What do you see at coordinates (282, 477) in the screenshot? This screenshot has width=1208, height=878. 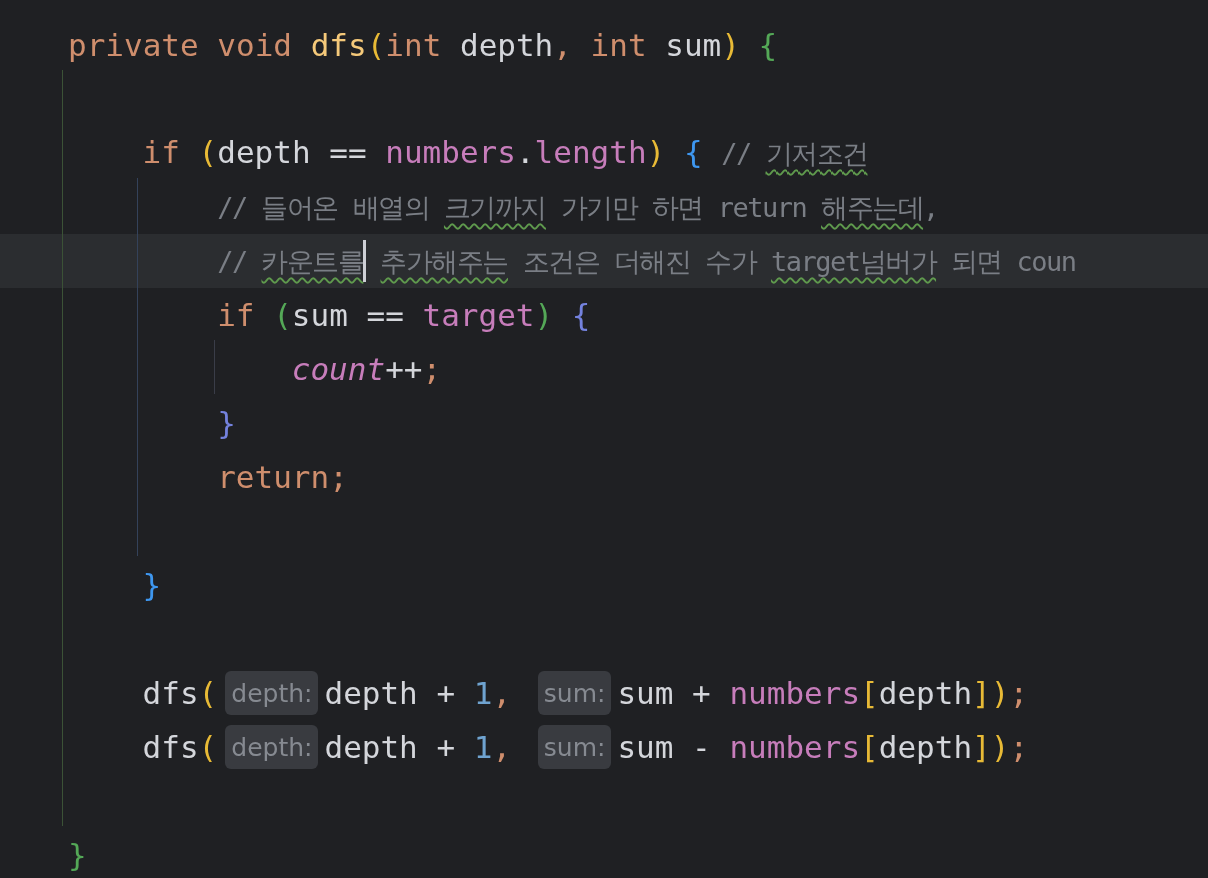 I see `code-text: return;` at bounding box center [282, 477].